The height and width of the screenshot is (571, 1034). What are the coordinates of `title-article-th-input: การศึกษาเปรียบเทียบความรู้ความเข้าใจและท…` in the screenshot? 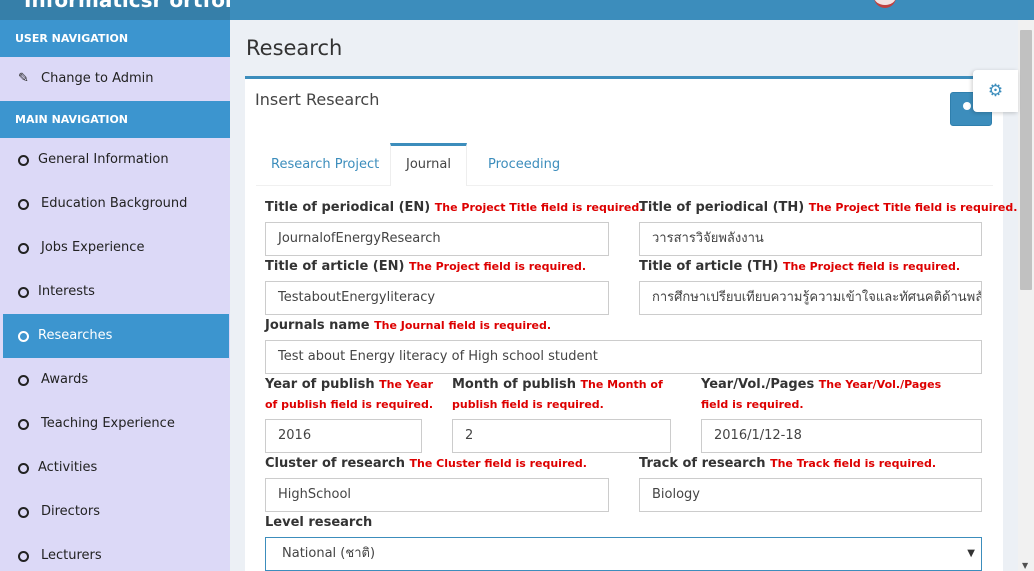 It's located at (810, 298).